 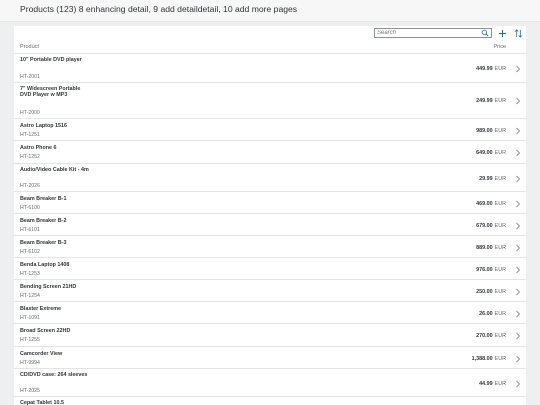 I want to click on table-row: Astro Phone 6 HT-1252 649.00 EUR, so click(x=270, y=152).